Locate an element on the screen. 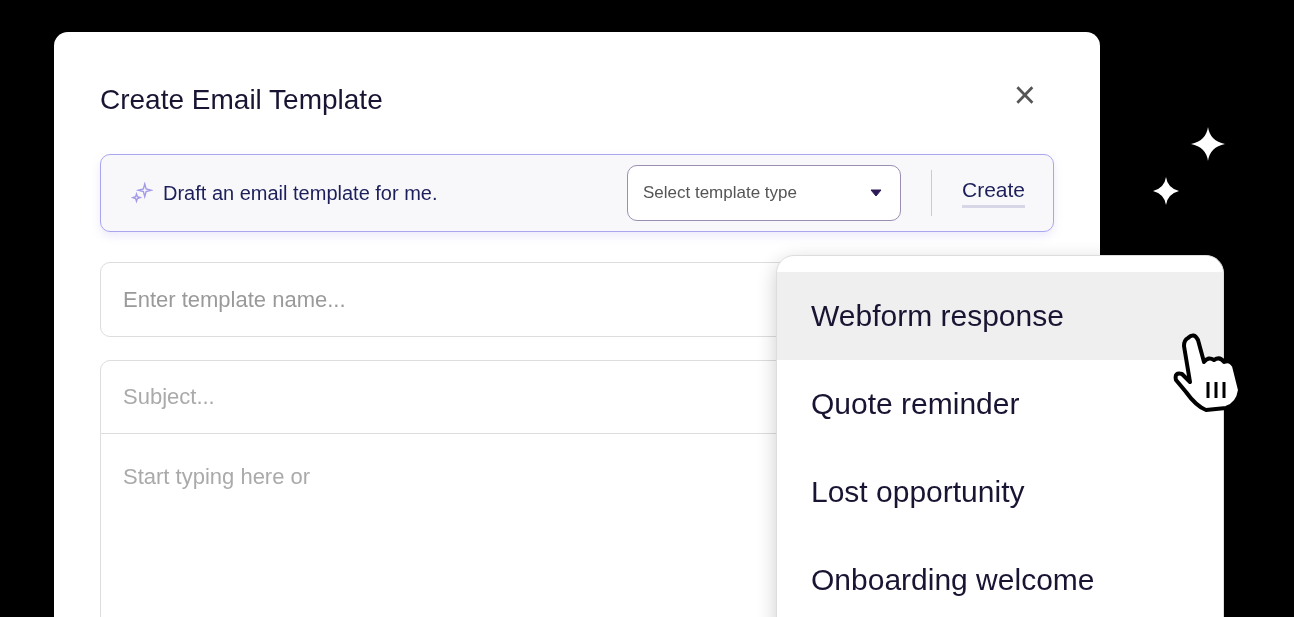  template-type-select: Select template type is located at coordinates (763, 193).